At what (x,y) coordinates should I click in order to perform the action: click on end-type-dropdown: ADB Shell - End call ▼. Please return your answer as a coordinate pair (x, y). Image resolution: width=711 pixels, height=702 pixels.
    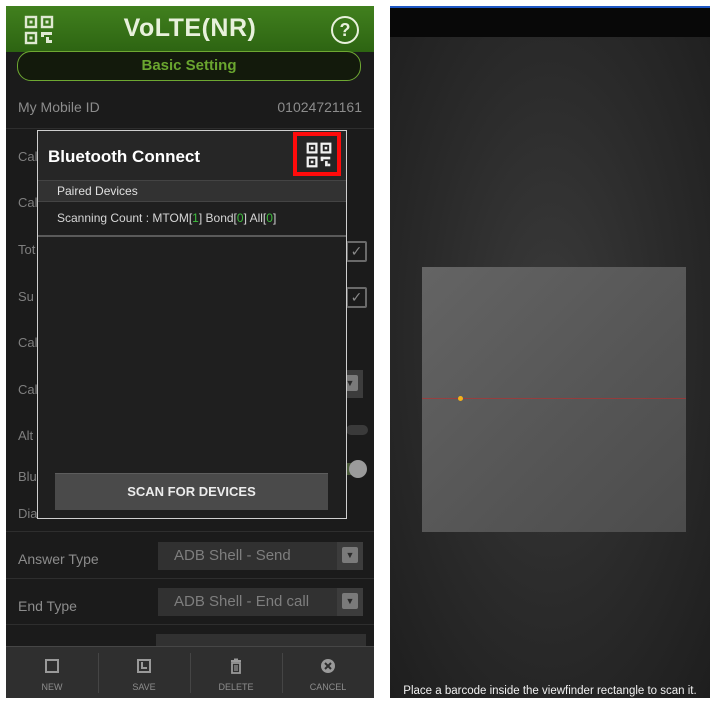
    Looking at the image, I should click on (260, 602).